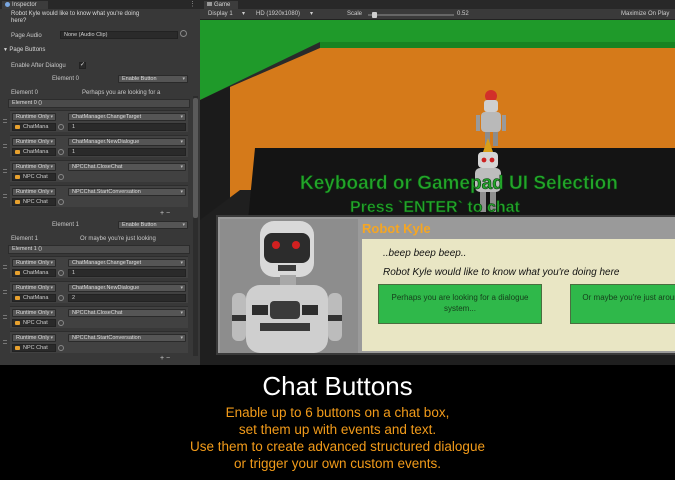 This screenshot has height=480, width=675. I want to click on element-0-enable-dropdown: Enable Button, so click(153, 79).